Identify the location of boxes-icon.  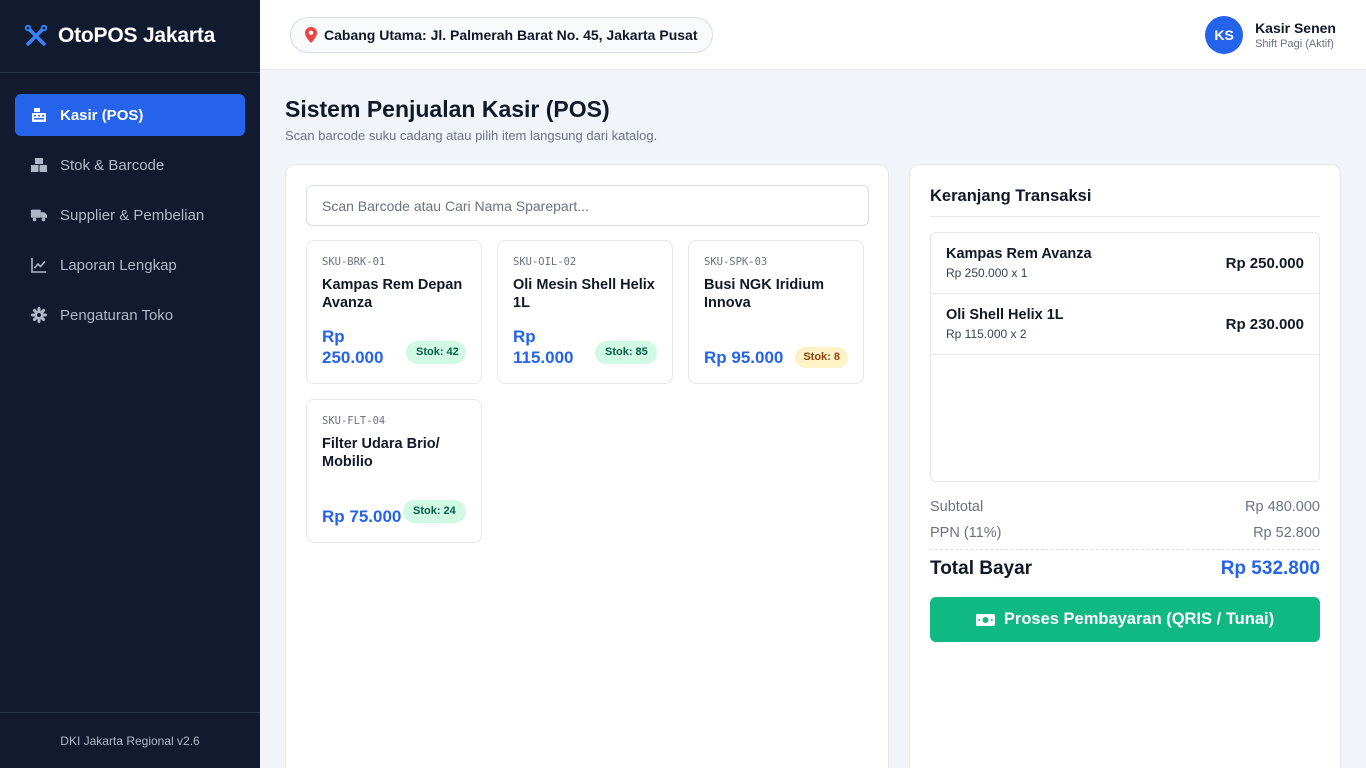
(39, 165).